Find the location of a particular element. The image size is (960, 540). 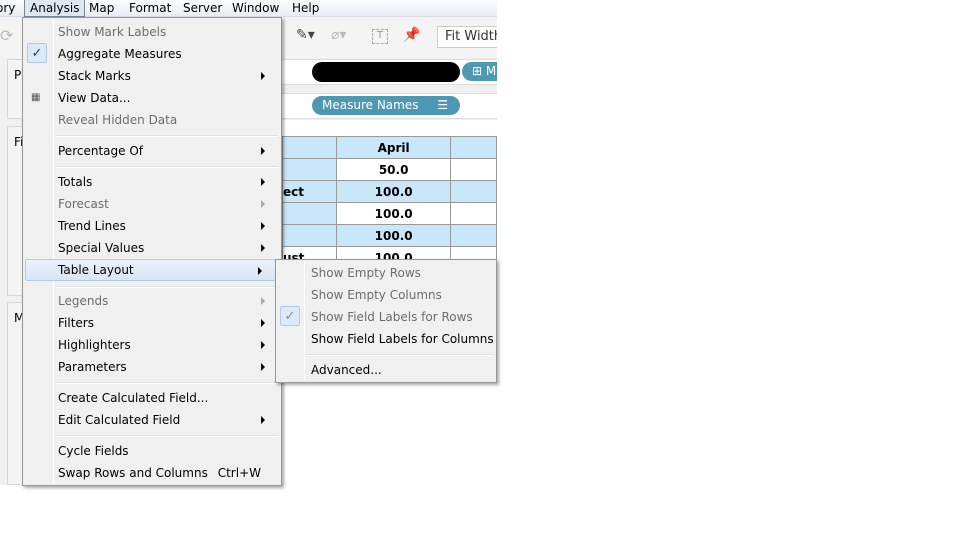

menu-window: Window is located at coordinates (255, 8).